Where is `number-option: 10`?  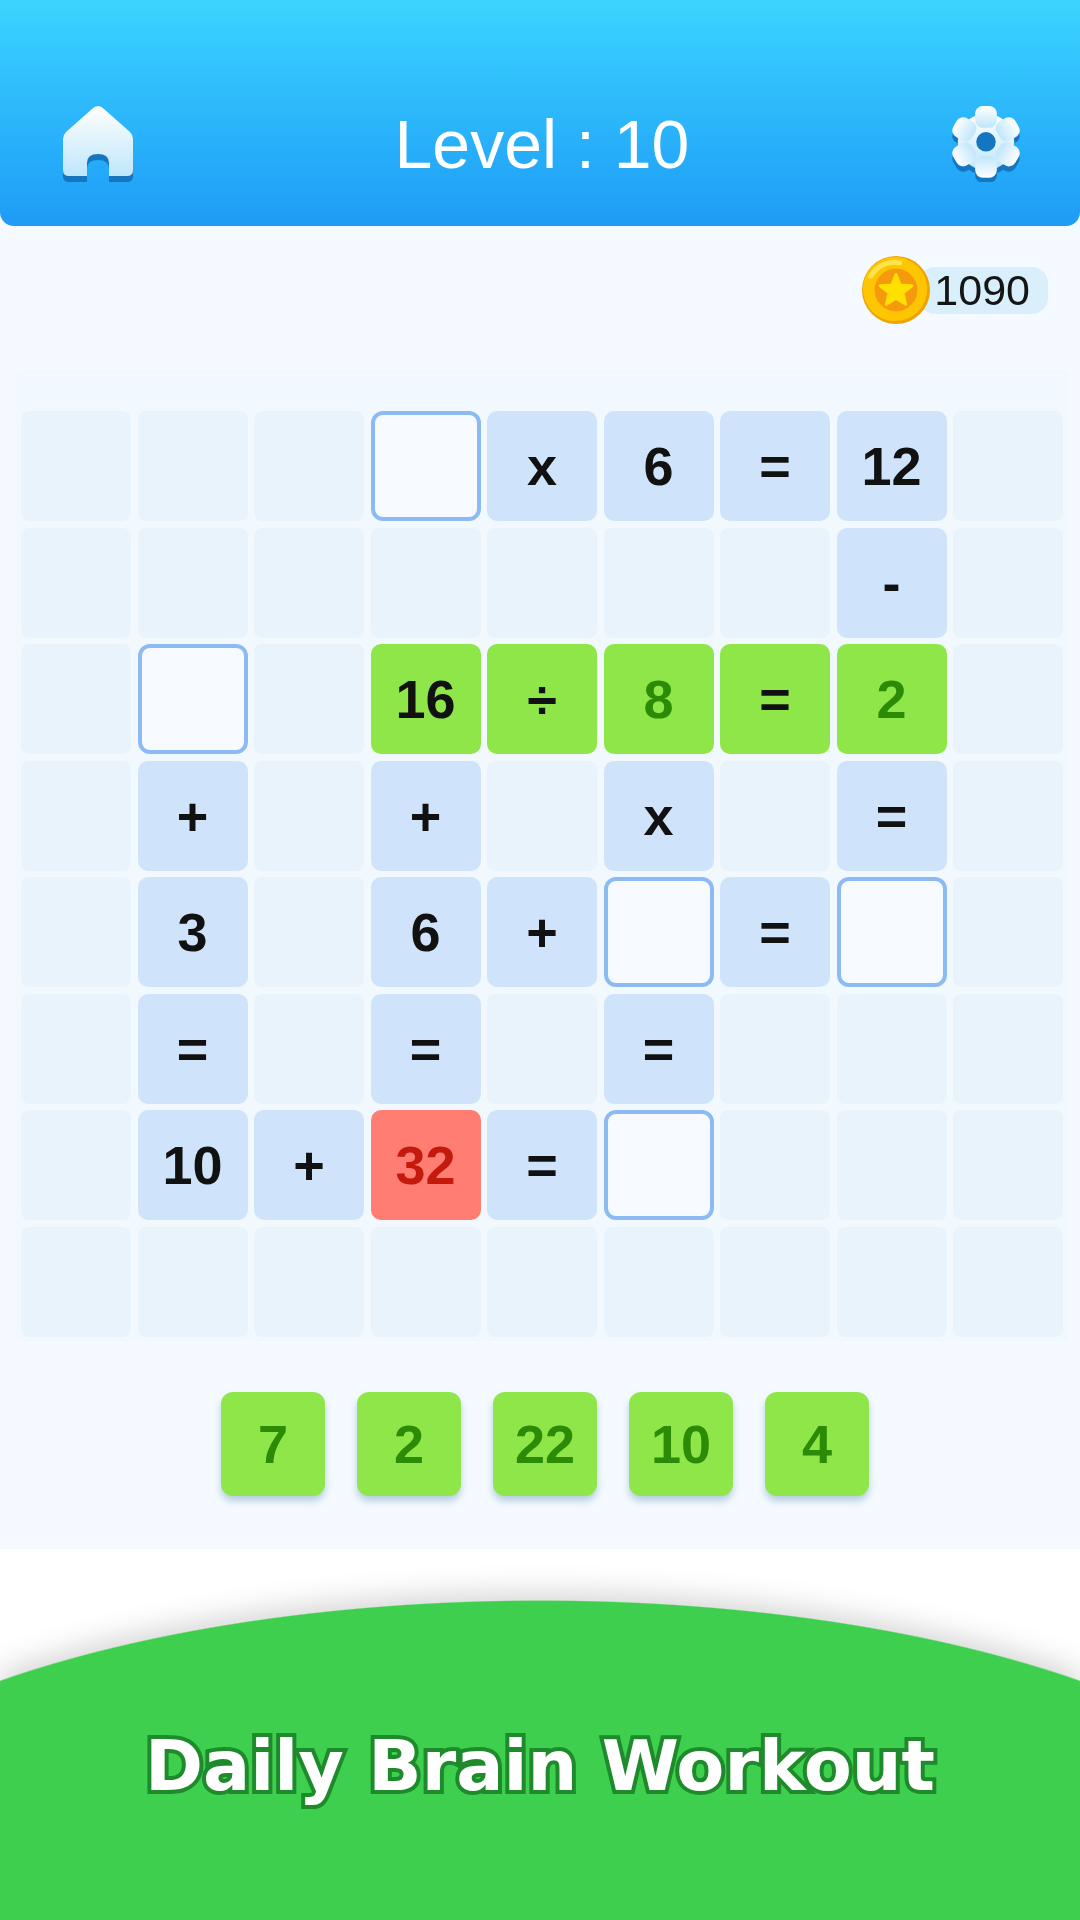
number-option: 10 is located at coordinates (681, 1443).